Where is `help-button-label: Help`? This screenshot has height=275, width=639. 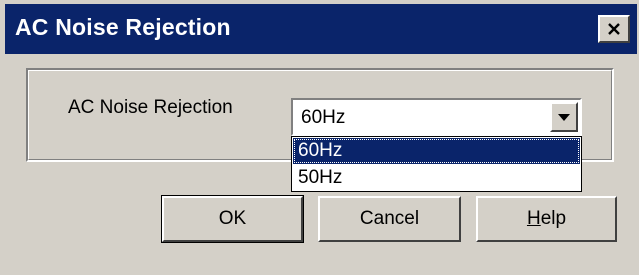
help-button-label: Help is located at coordinates (546, 218).